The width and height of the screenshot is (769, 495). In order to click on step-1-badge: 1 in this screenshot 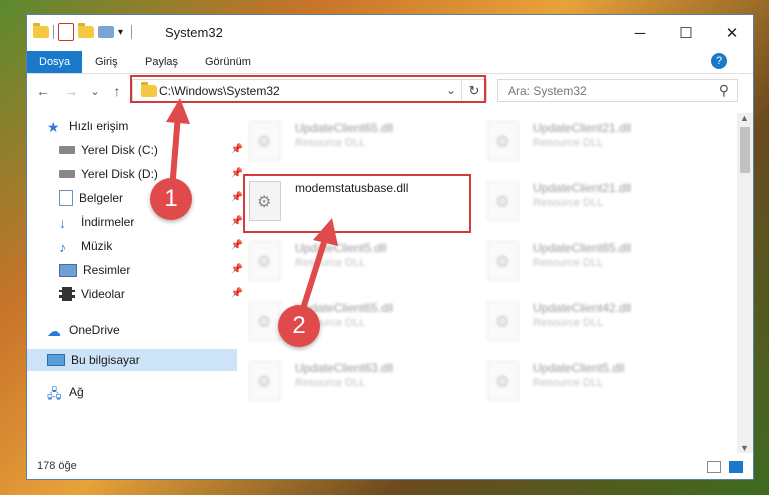, I will do `click(171, 199)`.